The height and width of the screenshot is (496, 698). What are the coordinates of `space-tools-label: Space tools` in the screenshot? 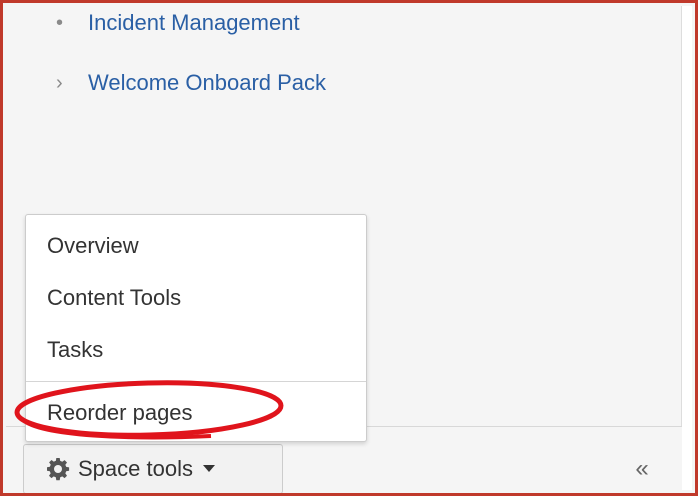 It's located at (135, 468).